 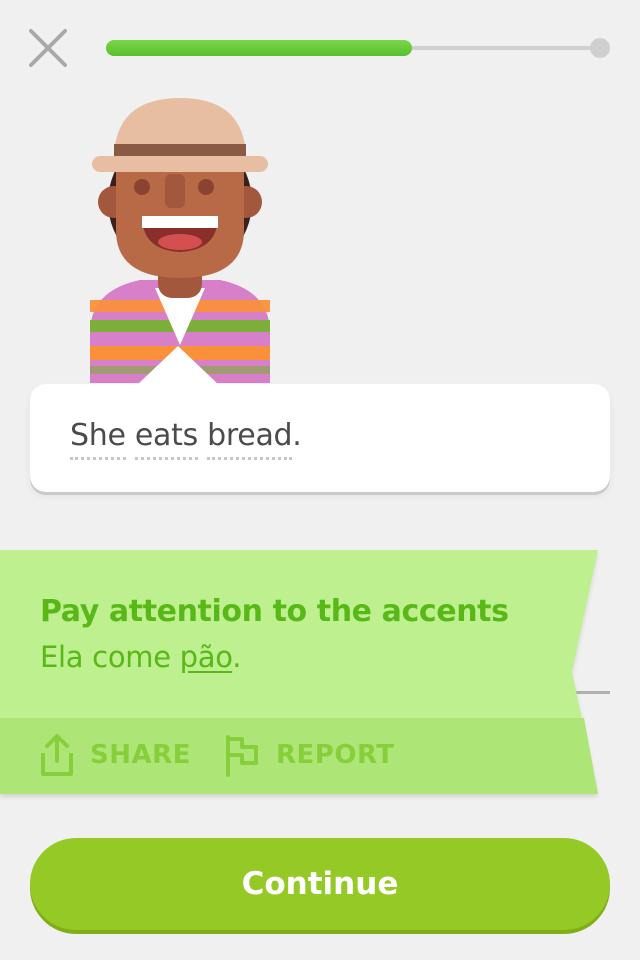 I want to click on report-button: REPORT, so click(x=309, y=755).